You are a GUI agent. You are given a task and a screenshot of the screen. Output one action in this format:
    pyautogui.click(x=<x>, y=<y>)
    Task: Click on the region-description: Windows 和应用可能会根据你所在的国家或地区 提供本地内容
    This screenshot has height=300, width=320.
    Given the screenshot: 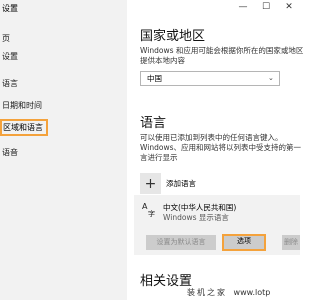 What is the action you would take?
    pyautogui.click(x=222, y=56)
    